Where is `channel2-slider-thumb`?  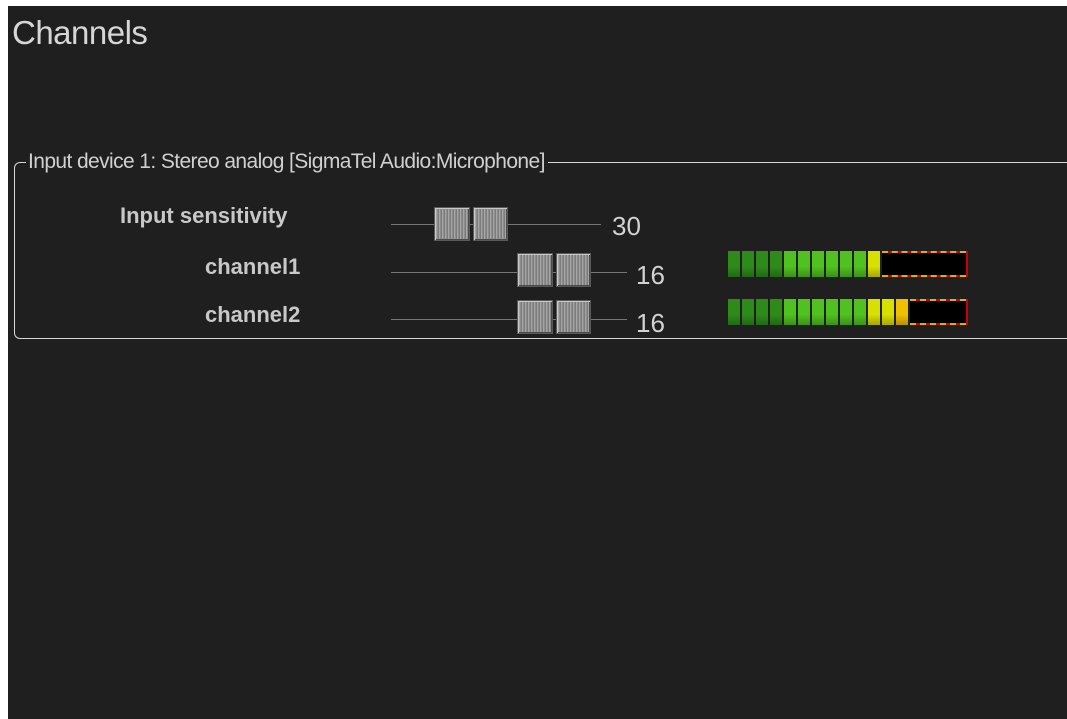
channel2-slider-thumb is located at coordinates (554, 317).